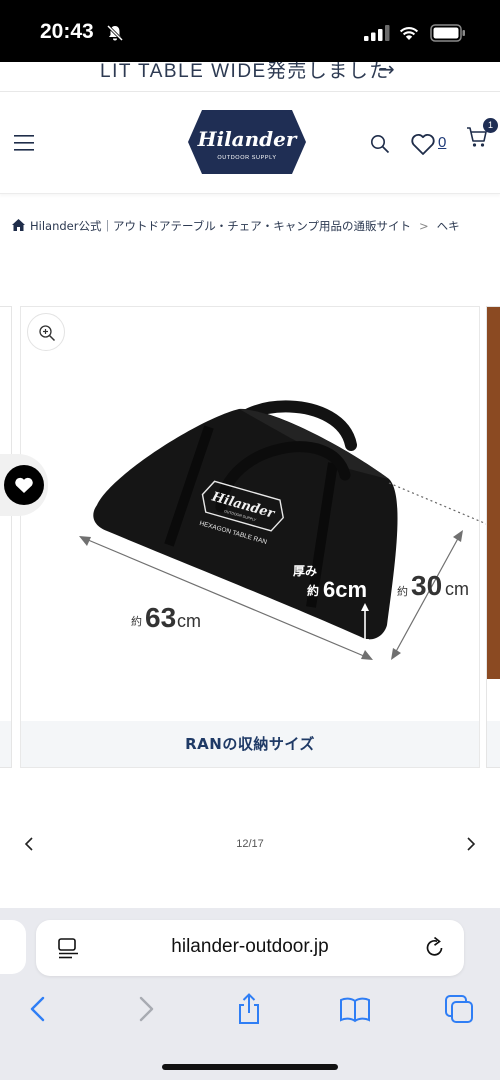 The image size is (500, 1080). What do you see at coordinates (345, 589) in the screenshot?
I see `depth-value: 6cm` at bounding box center [345, 589].